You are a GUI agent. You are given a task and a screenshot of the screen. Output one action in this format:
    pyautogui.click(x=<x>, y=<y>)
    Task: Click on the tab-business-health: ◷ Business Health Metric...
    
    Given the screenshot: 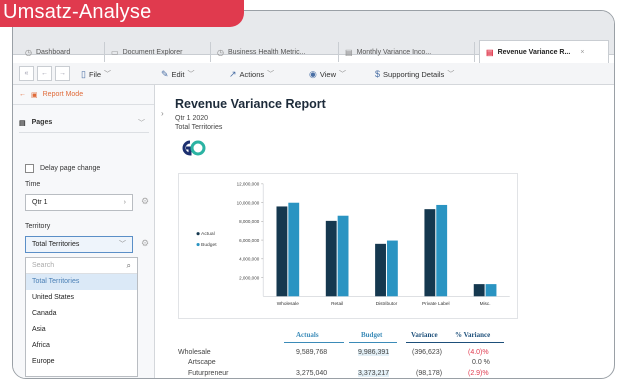 What is the action you would take?
    pyautogui.click(x=275, y=52)
    